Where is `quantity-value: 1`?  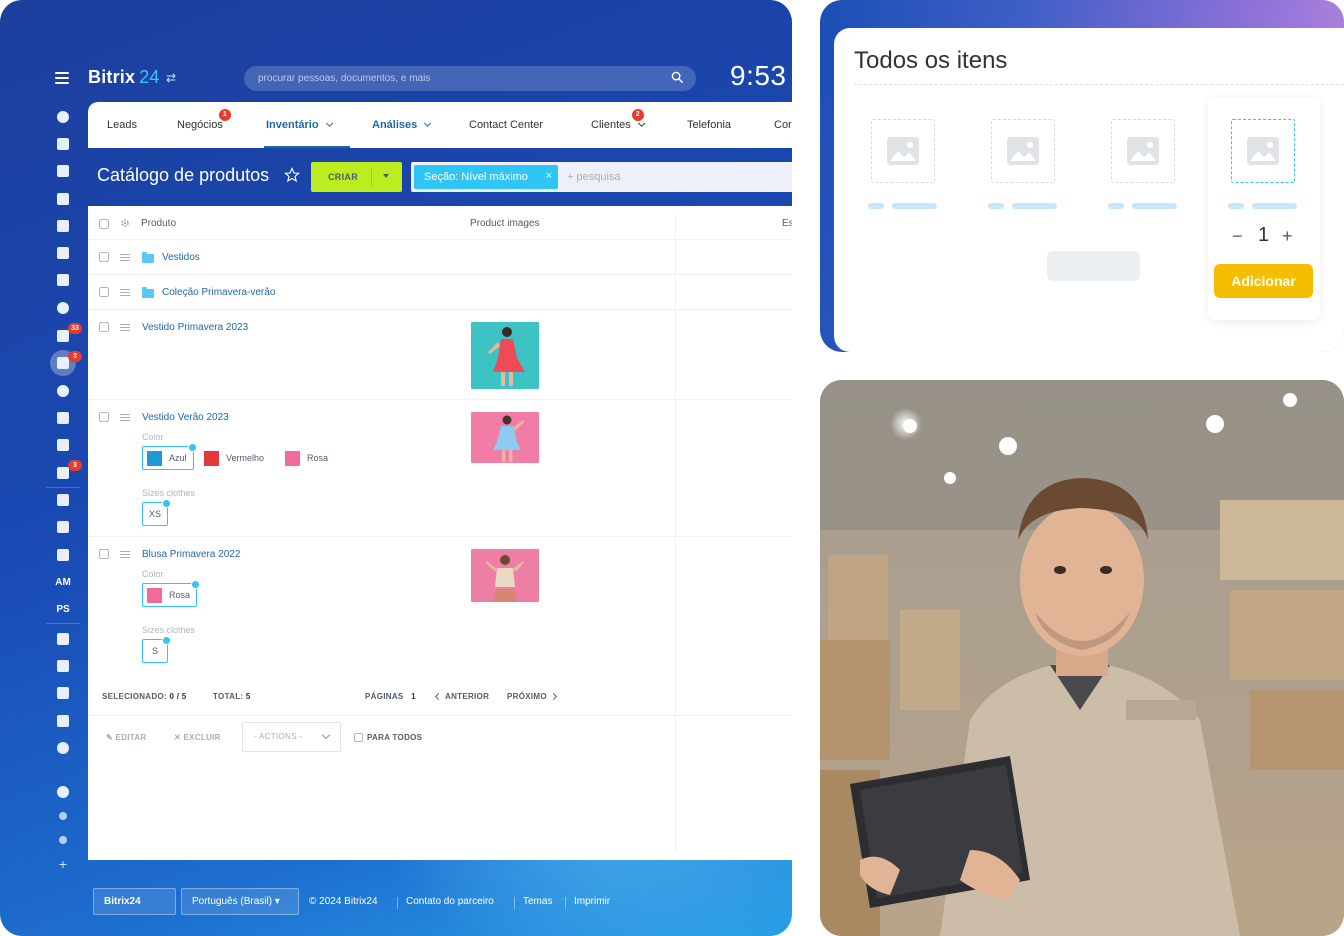 quantity-value: 1 is located at coordinates (1263, 235).